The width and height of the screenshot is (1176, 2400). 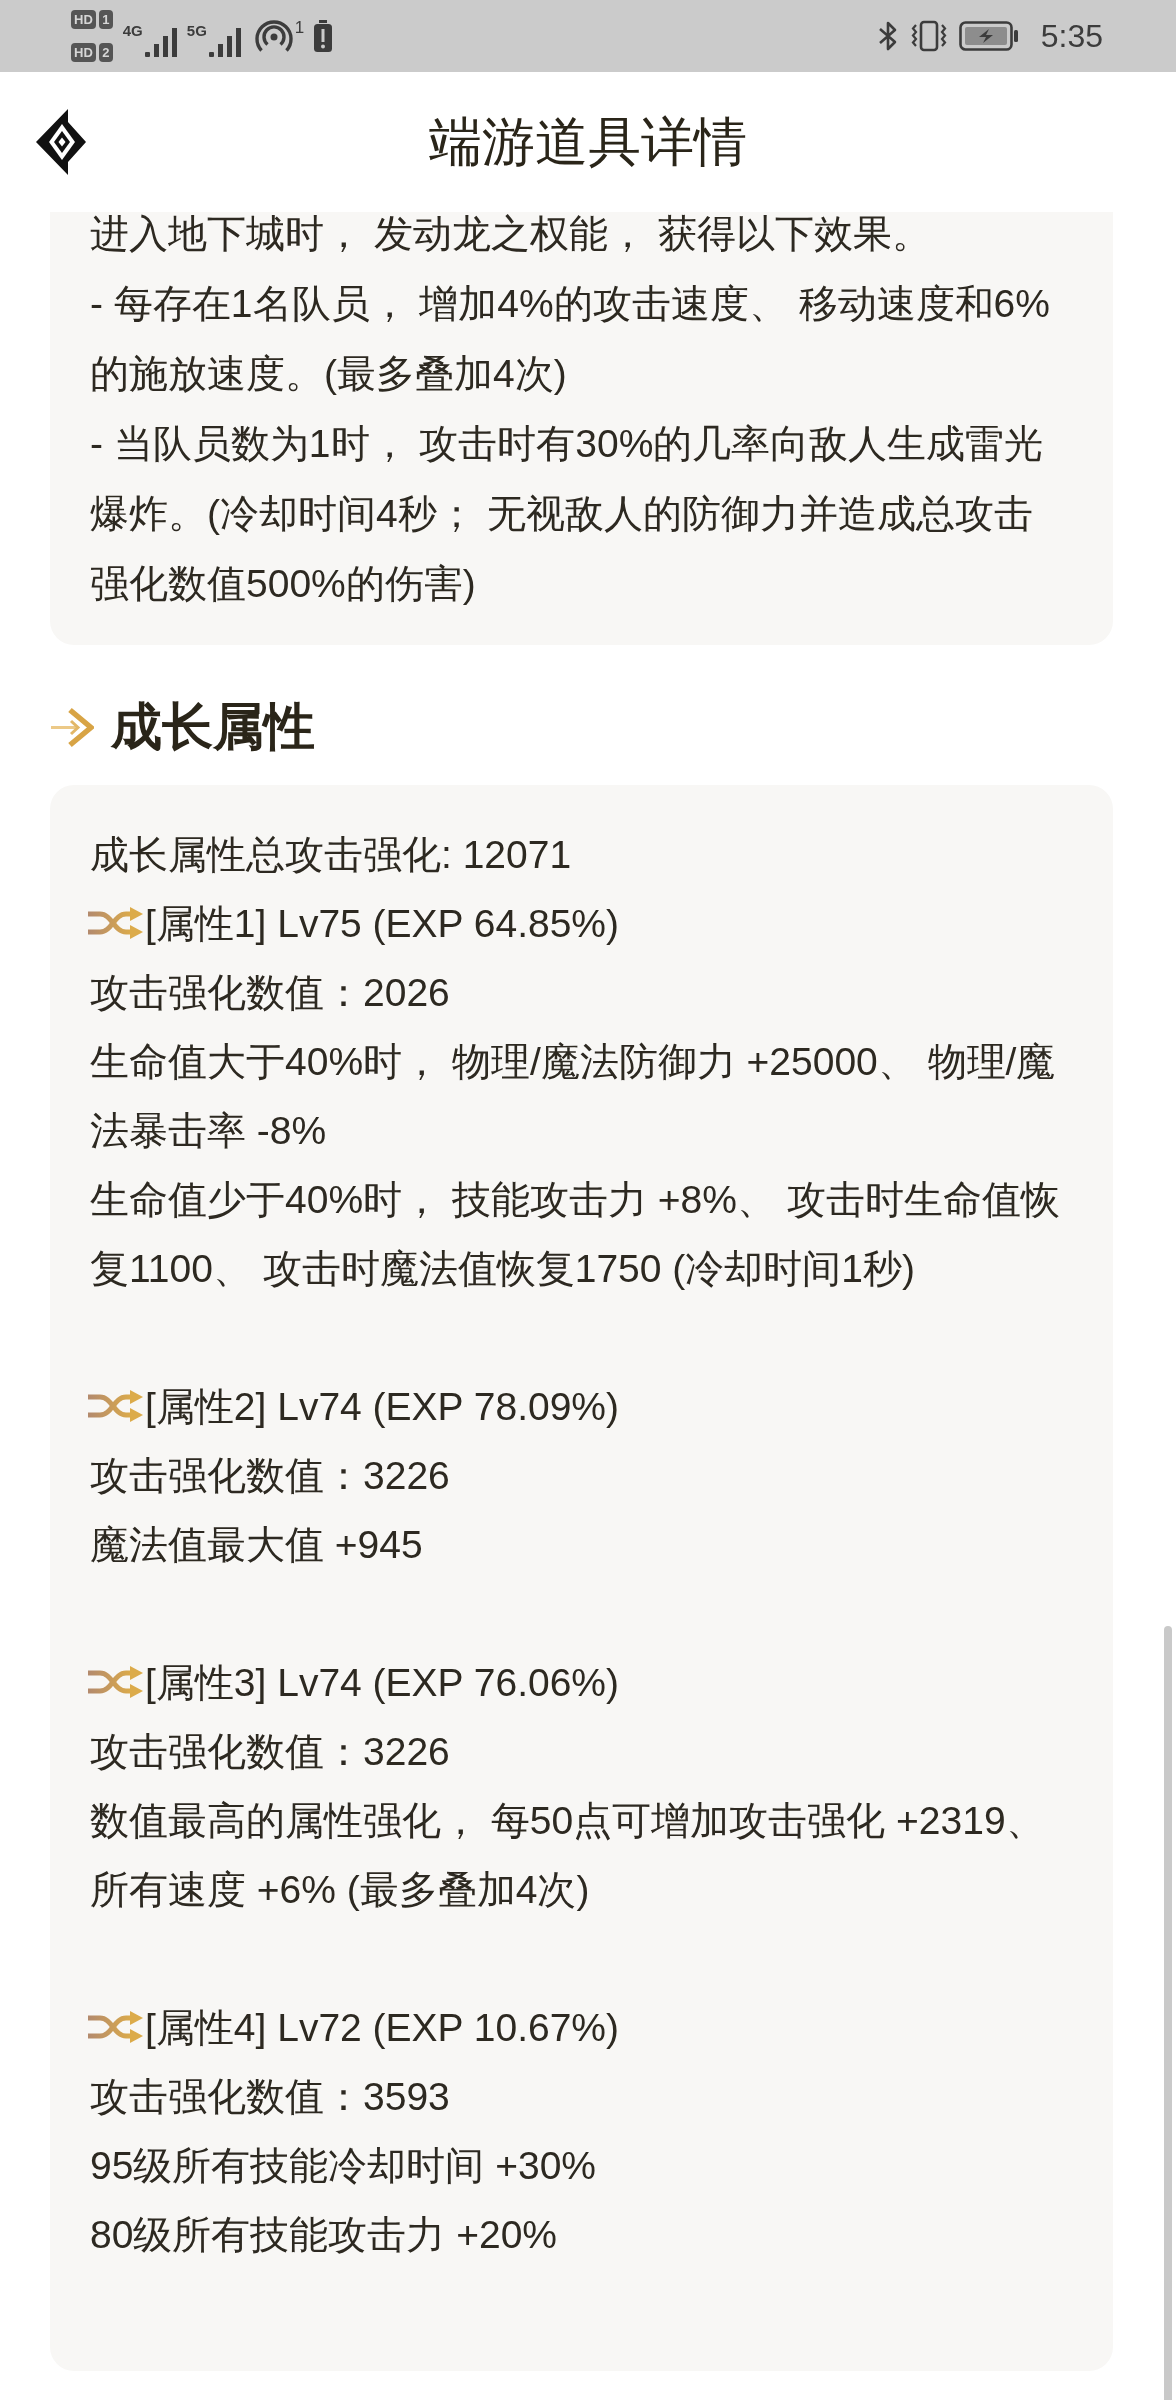 I want to click on status-time: 5:35, so click(x=1071, y=36).